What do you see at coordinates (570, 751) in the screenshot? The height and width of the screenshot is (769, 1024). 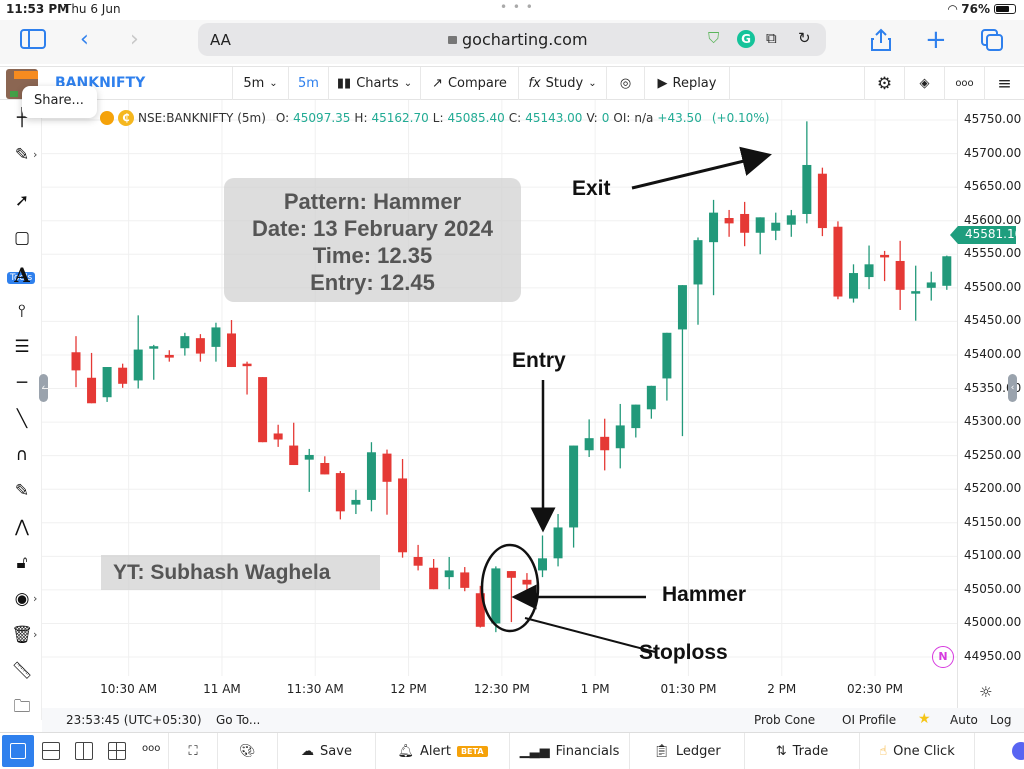 I see `financials-button: ▁▃▅ Financials` at bounding box center [570, 751].